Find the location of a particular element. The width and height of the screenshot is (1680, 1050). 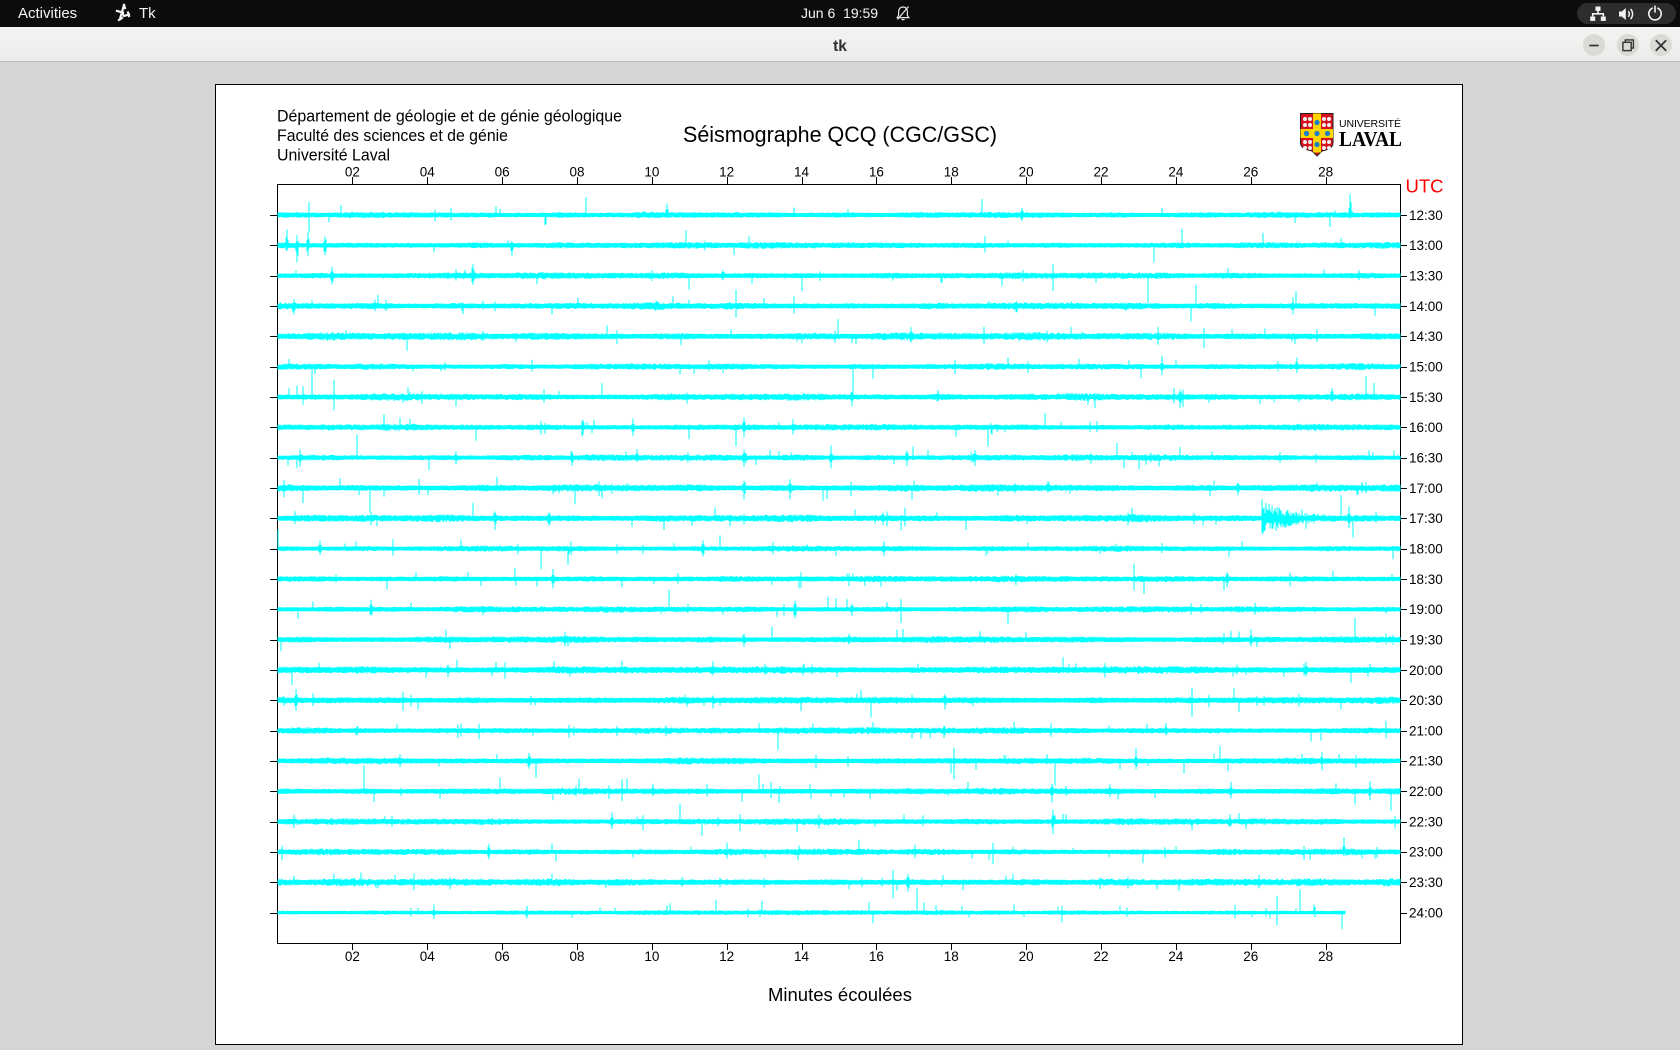

svg-text: 21:00 is located at coordinates (1426, 730).